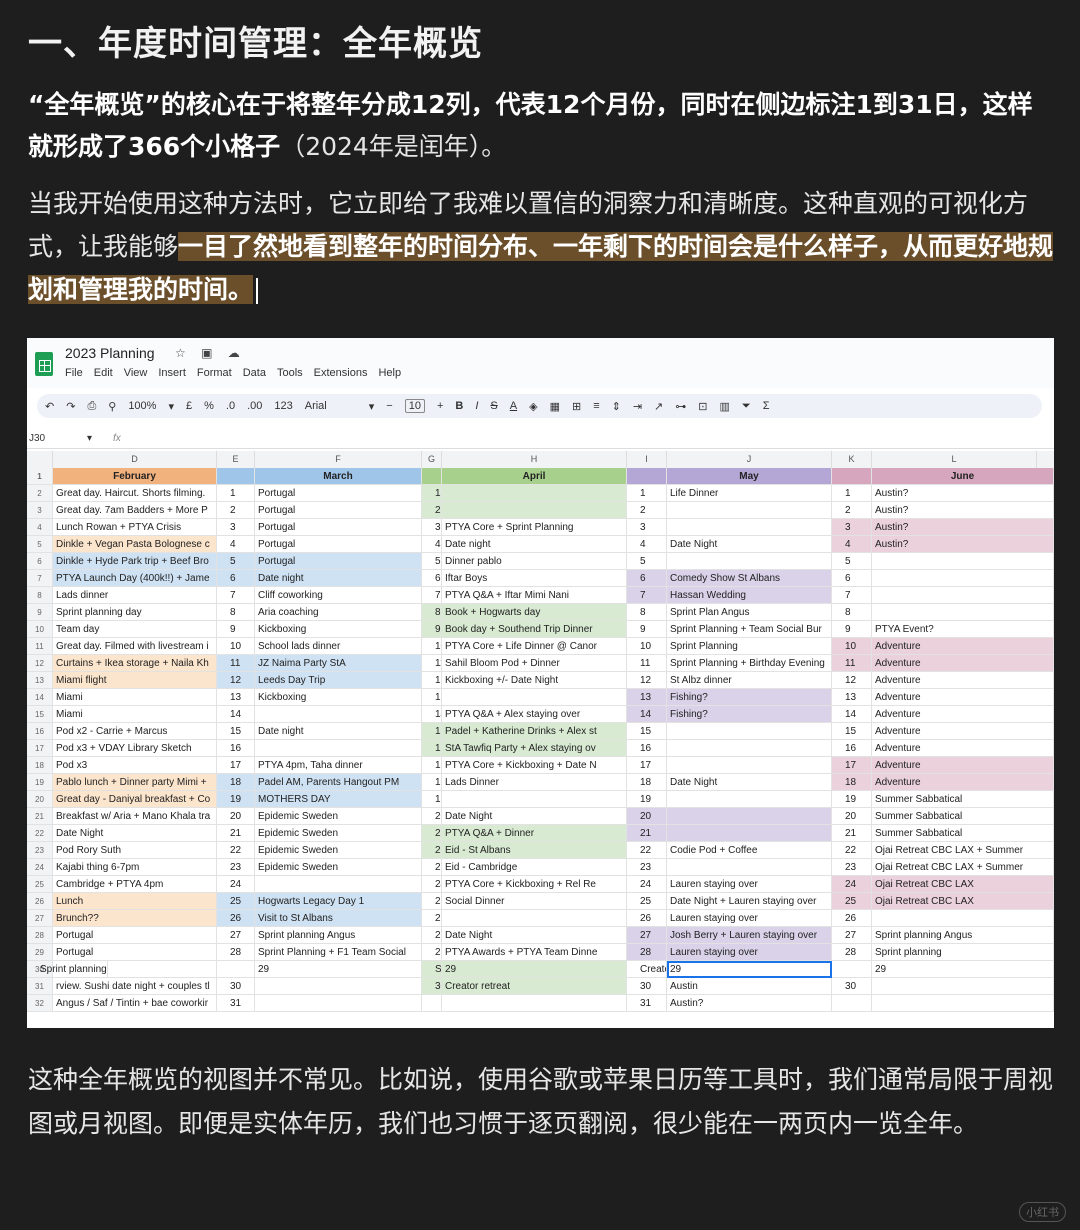  What do you see at coordinates (963, 867) in the screenshot?
I see `table-cell: Ojai Retreat CBC LAX + Summer` at bounding box center [963, 867].